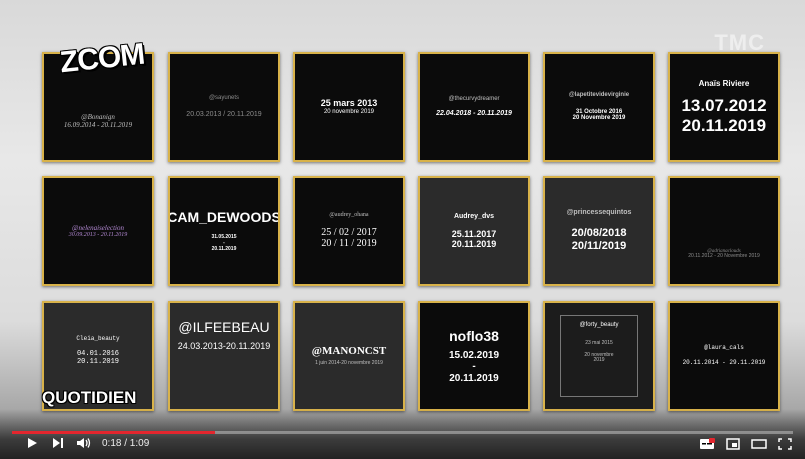  Describe the element at coordinates (98, 227) in the screenshot. I see `tile-handle: @nelenaiselection` at that location.